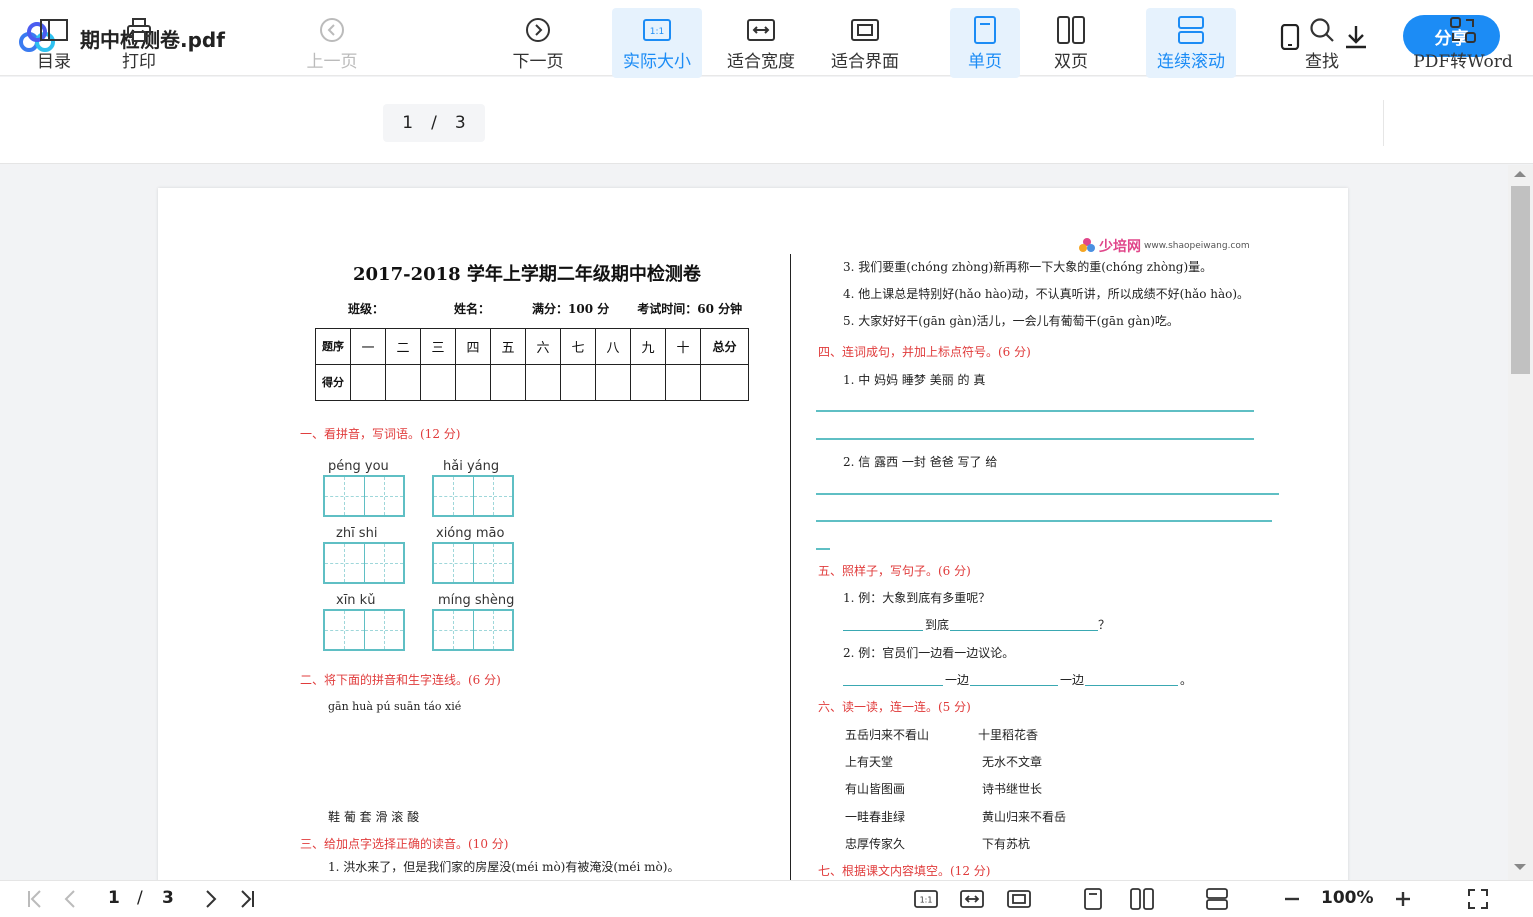 This screenshot has width=1533, height=917. What do you see at coordinates (538, 61) in the screenshot?
I see `next-page-label: 下一页` at bounding box center [538, 61].